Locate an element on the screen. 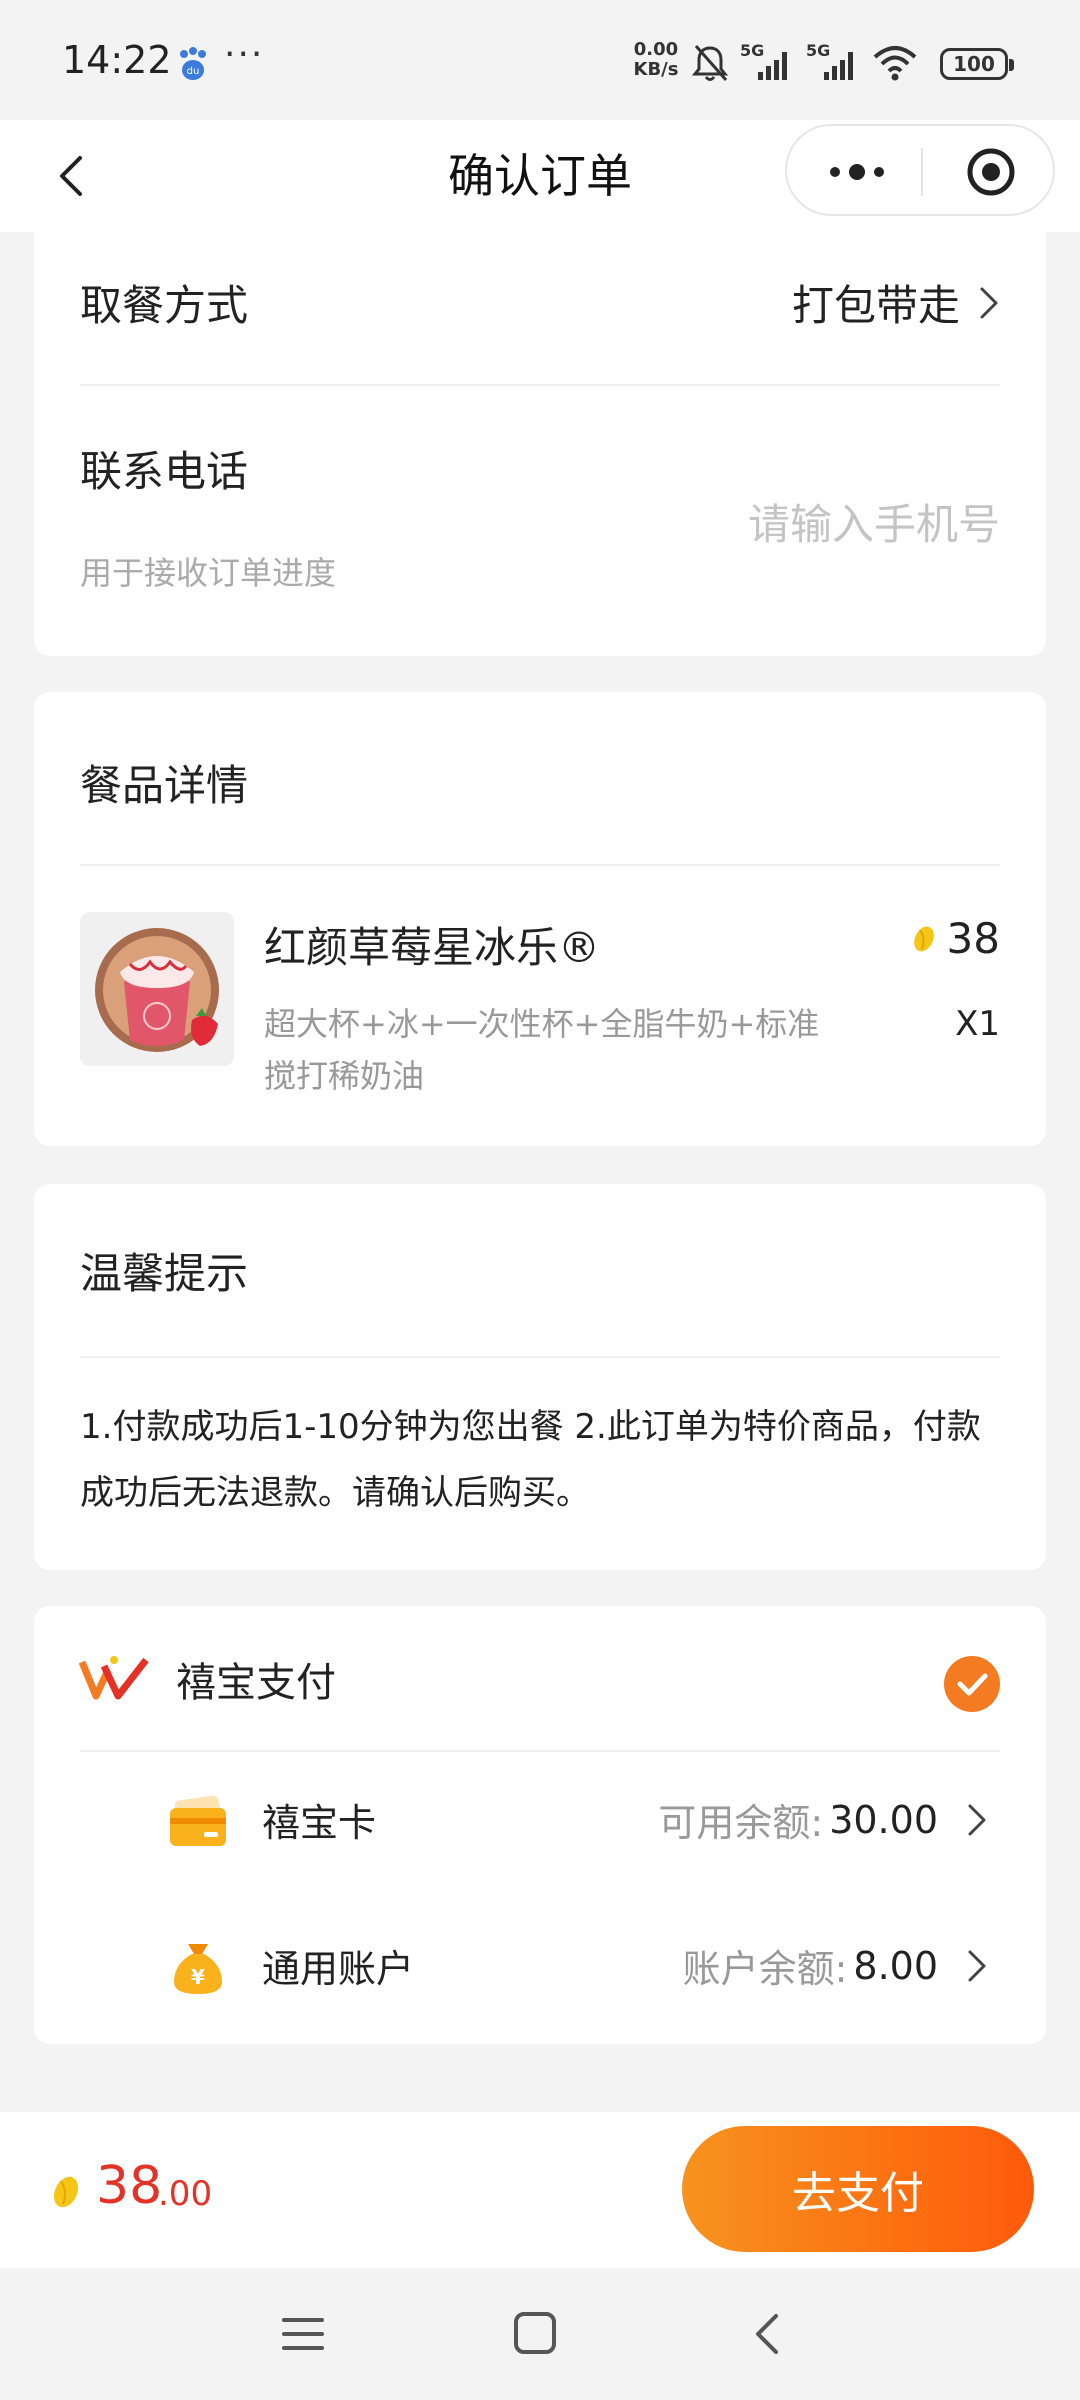 The height and width of the screenshot is (2400, 1080). product-price: 38 is located at coordinates (955, 938).